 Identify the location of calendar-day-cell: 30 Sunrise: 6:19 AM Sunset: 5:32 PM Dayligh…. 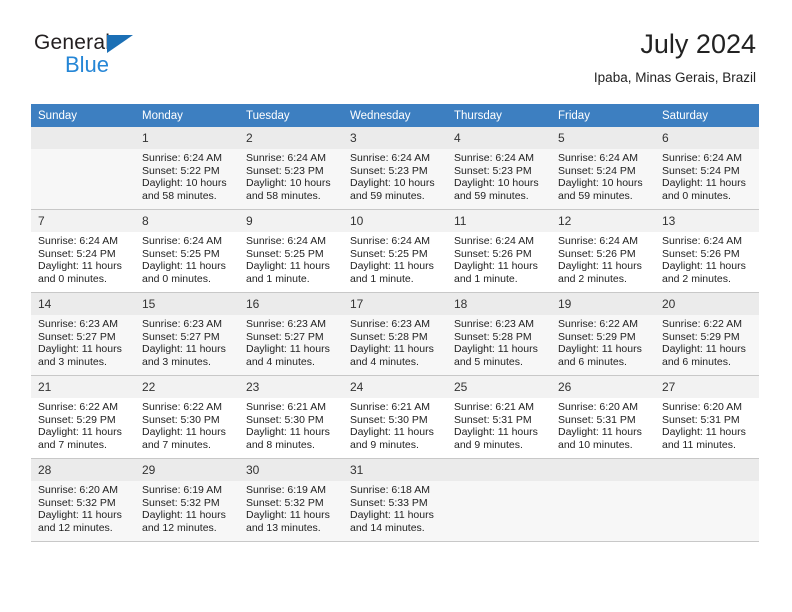
(291, 500).